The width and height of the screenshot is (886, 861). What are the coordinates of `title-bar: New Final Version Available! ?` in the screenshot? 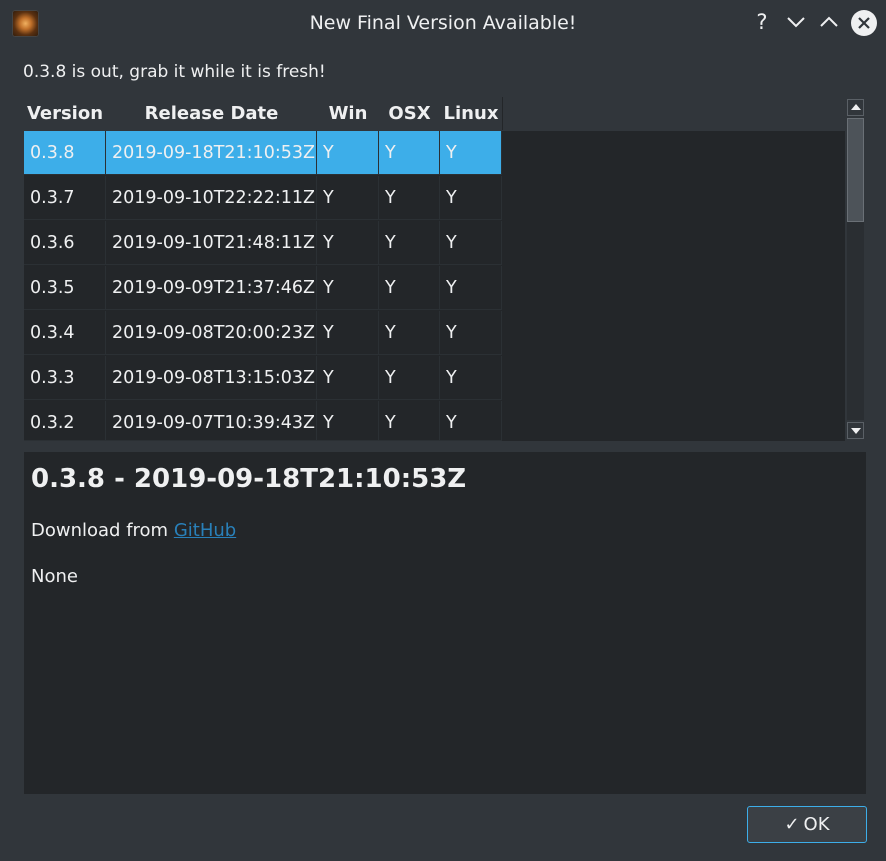 It's located at (443, 23).